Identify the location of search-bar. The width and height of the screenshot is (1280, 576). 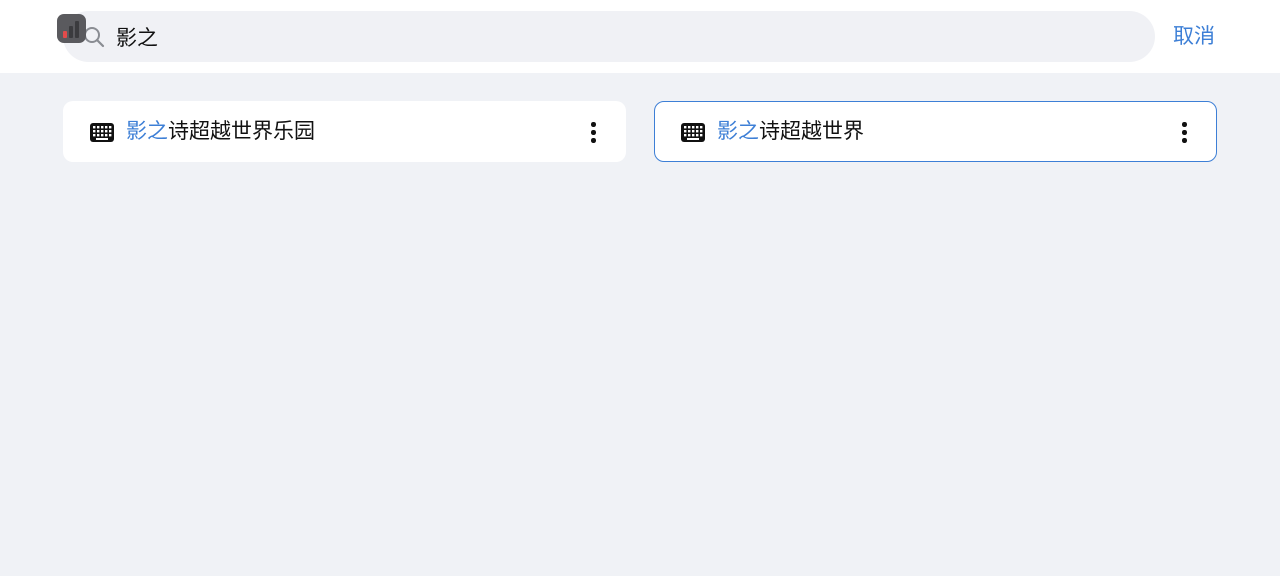
(609, 36).